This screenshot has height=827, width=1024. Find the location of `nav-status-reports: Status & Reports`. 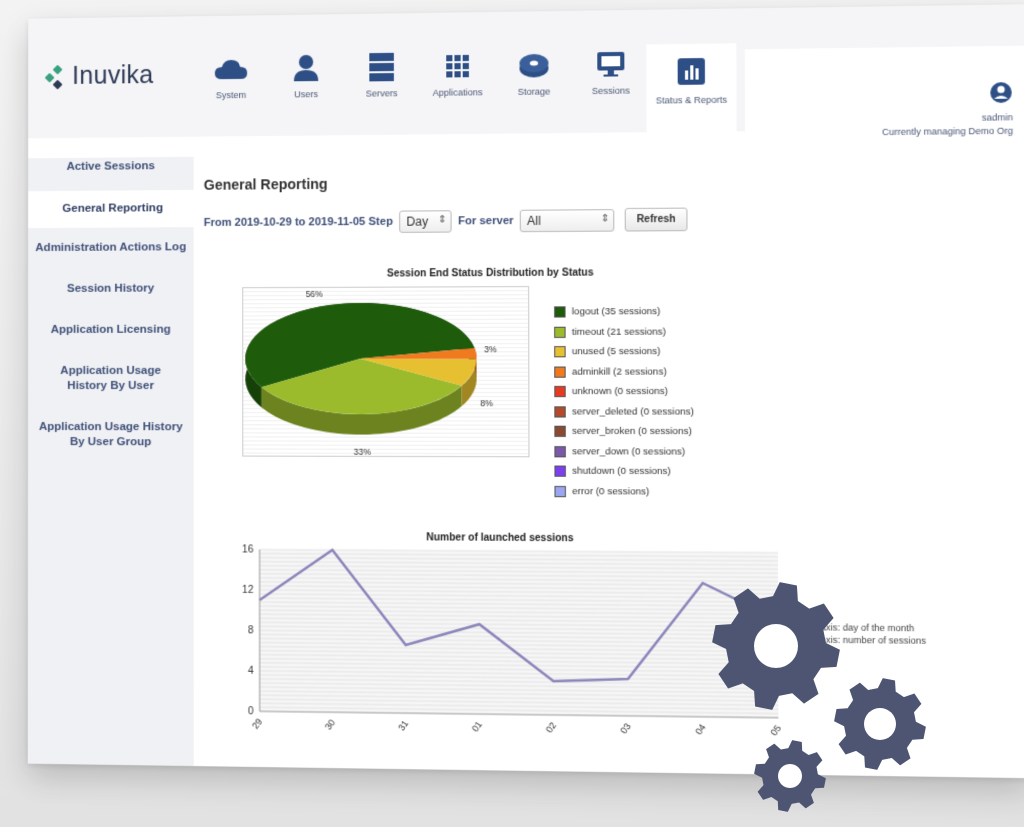

nav-status-reports: Status & Reports is located at coordinates (691, 93).